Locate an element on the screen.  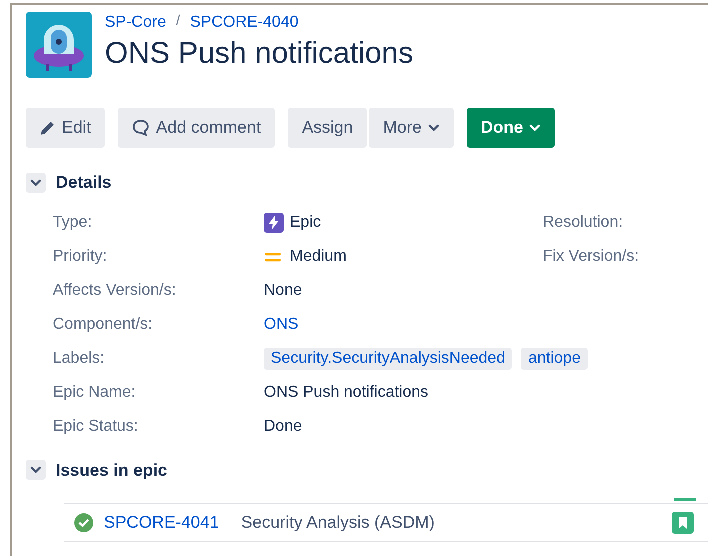
project-avatar-icon is located at coordinates (59, 45).